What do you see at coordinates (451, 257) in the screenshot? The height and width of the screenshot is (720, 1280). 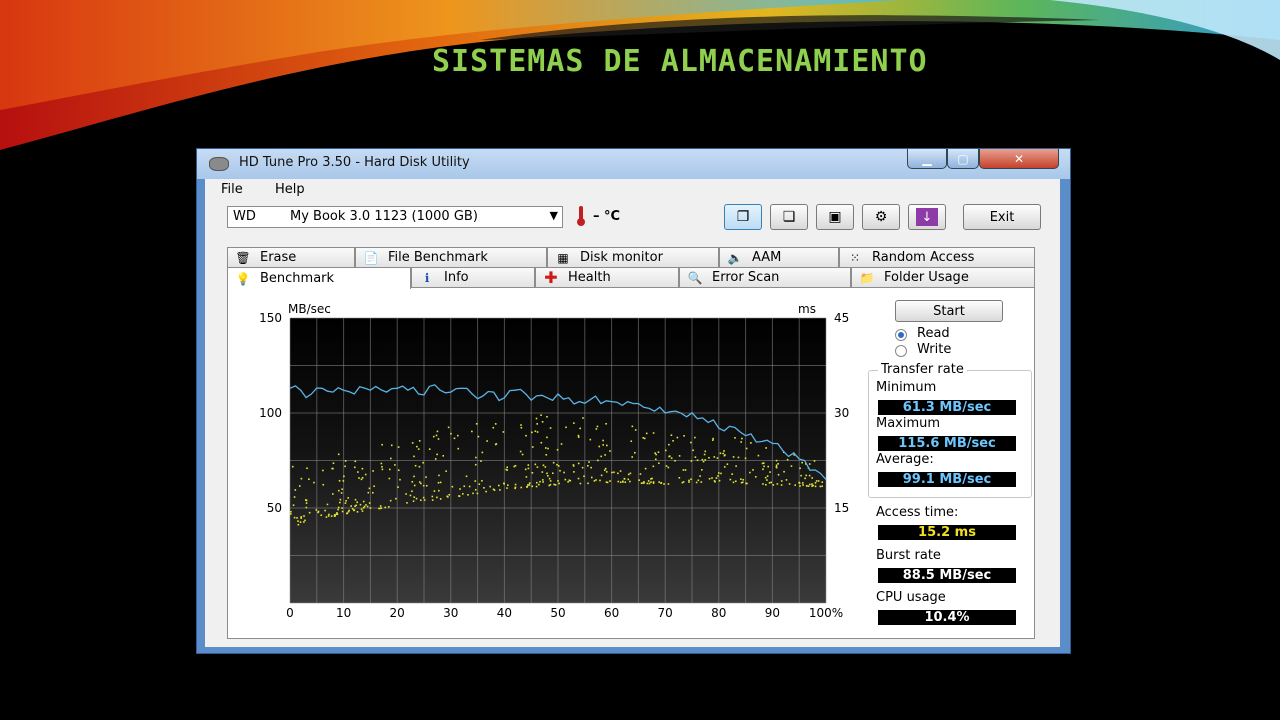 I see `tab-file-benchmark: 📄 File Benchmark` at bounding box center [451, 257].